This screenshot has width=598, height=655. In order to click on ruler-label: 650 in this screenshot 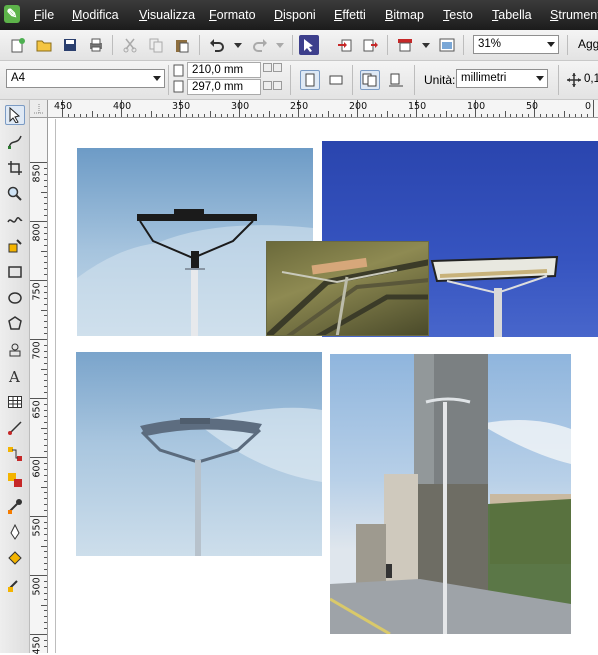, I will do `click(37, 409)`.